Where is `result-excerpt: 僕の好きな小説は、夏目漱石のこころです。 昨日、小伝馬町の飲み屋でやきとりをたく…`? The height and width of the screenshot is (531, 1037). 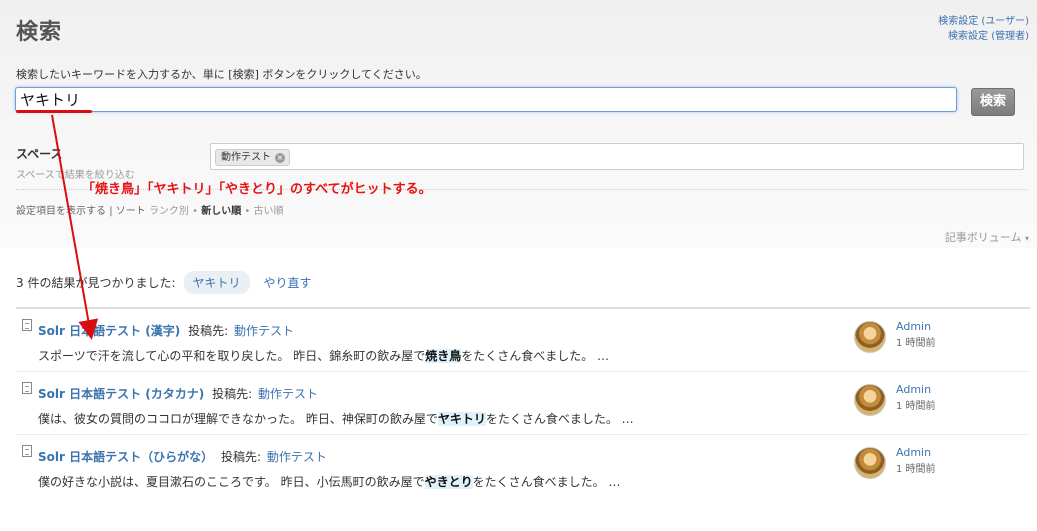
result-excerpt: 僕の好きな小説は、夏目漱石のこころです。 昨日、小伝馬町の飲み屋でやきとりをたく… is located at coordinates (329, 482).